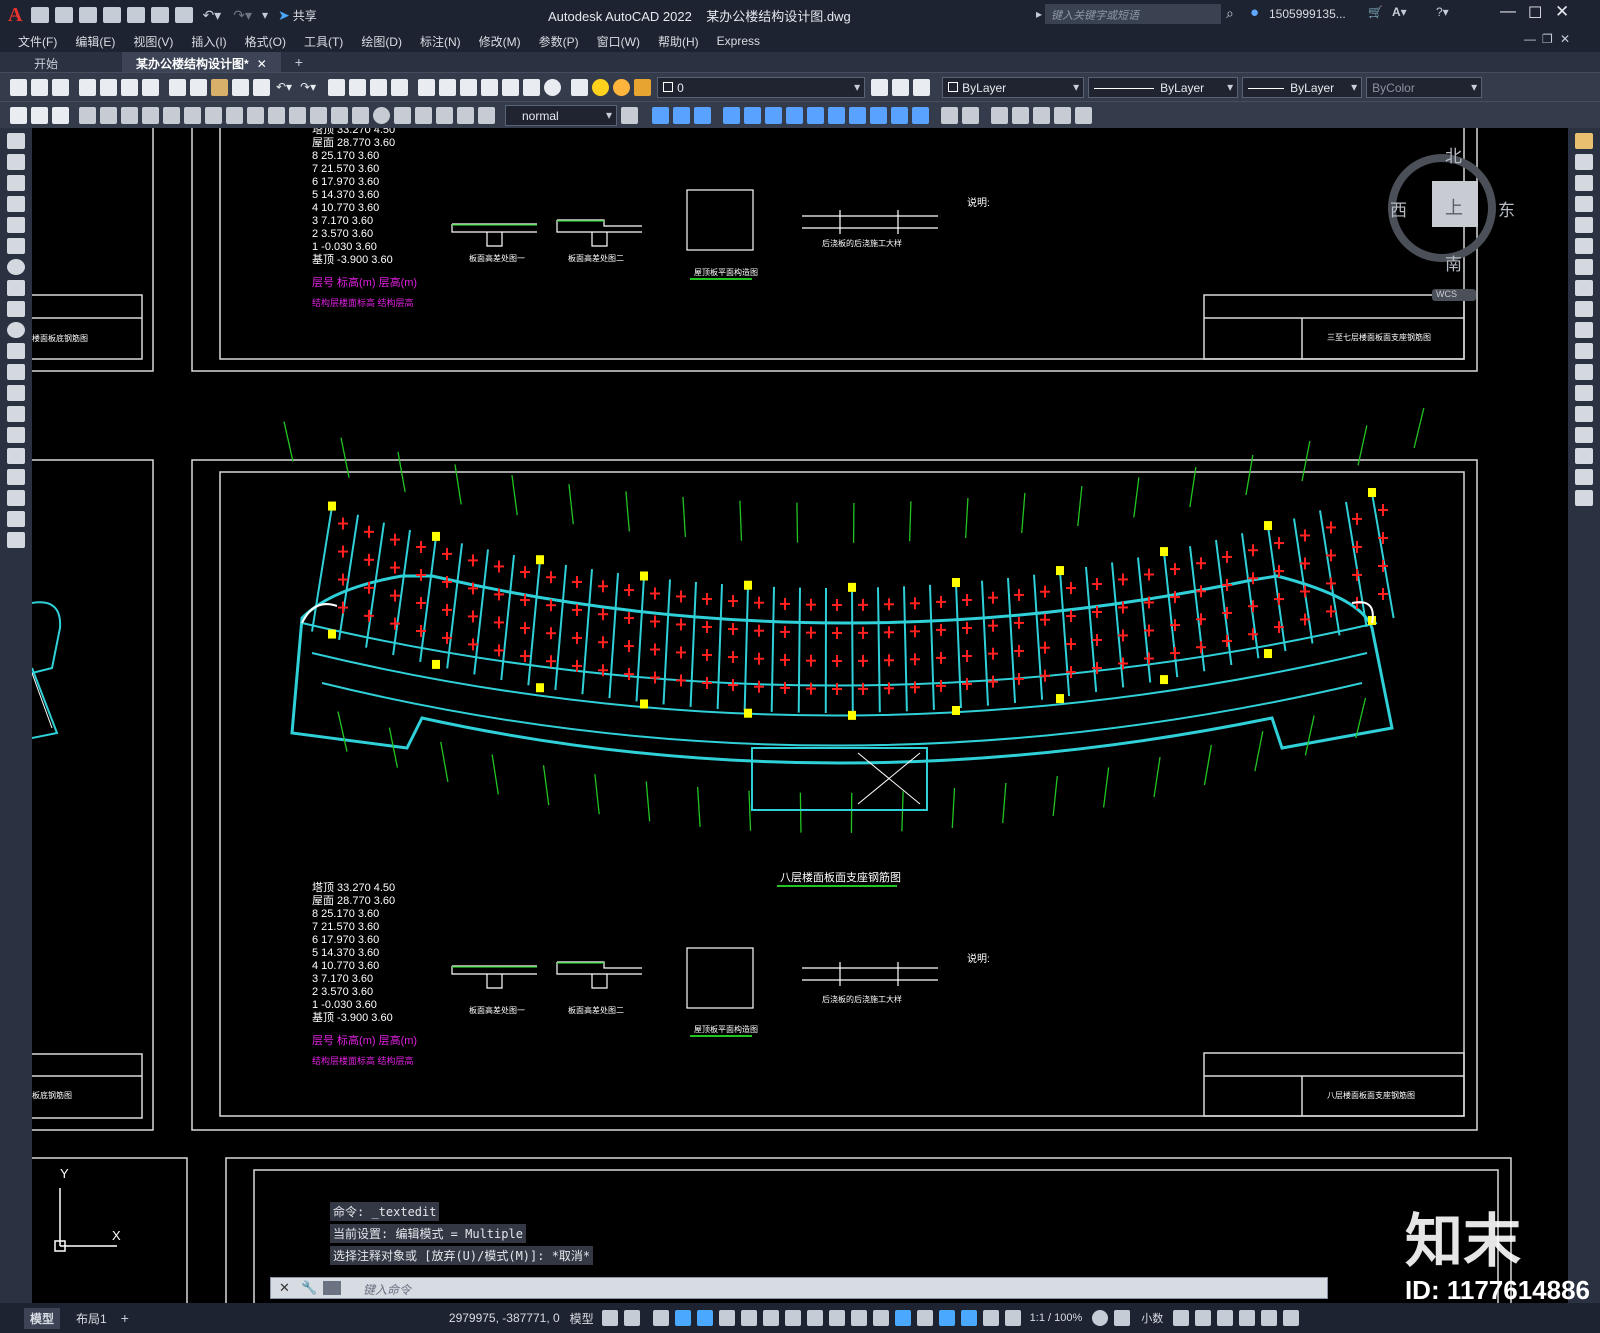 The image size is (1600, 1333). I want to click on calculator-icon, so click(532, 87).